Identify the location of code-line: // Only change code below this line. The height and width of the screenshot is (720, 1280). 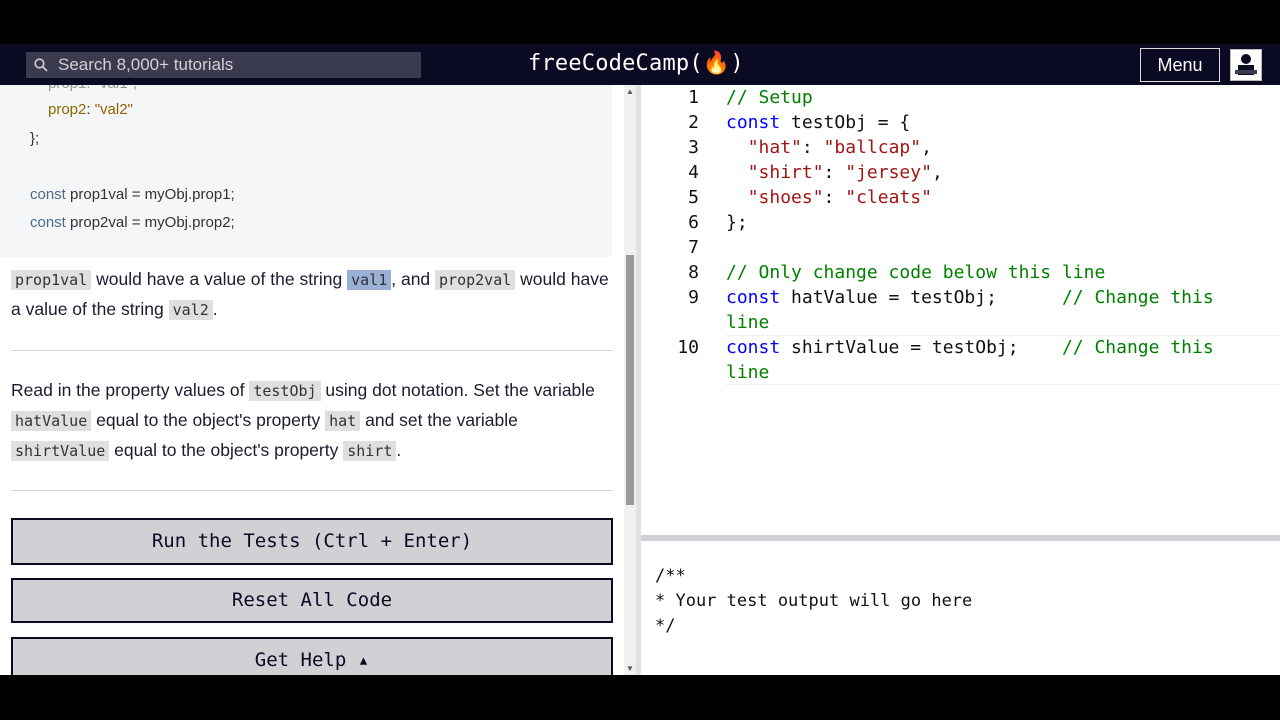
(916, 272).